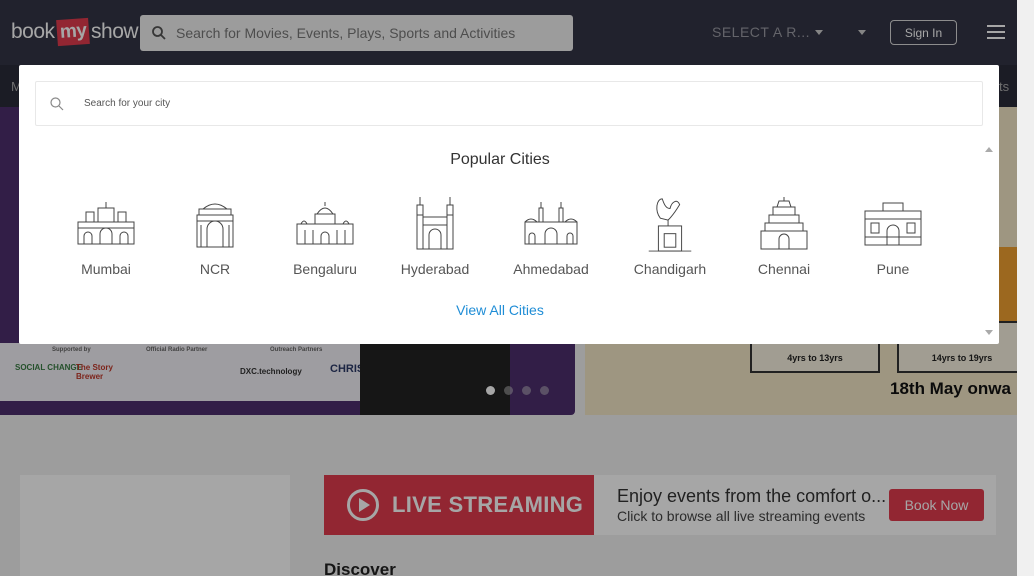  Describe the element at coordinates (989, 241) in the screenshot. I see `modal-scrollbar` at that location.